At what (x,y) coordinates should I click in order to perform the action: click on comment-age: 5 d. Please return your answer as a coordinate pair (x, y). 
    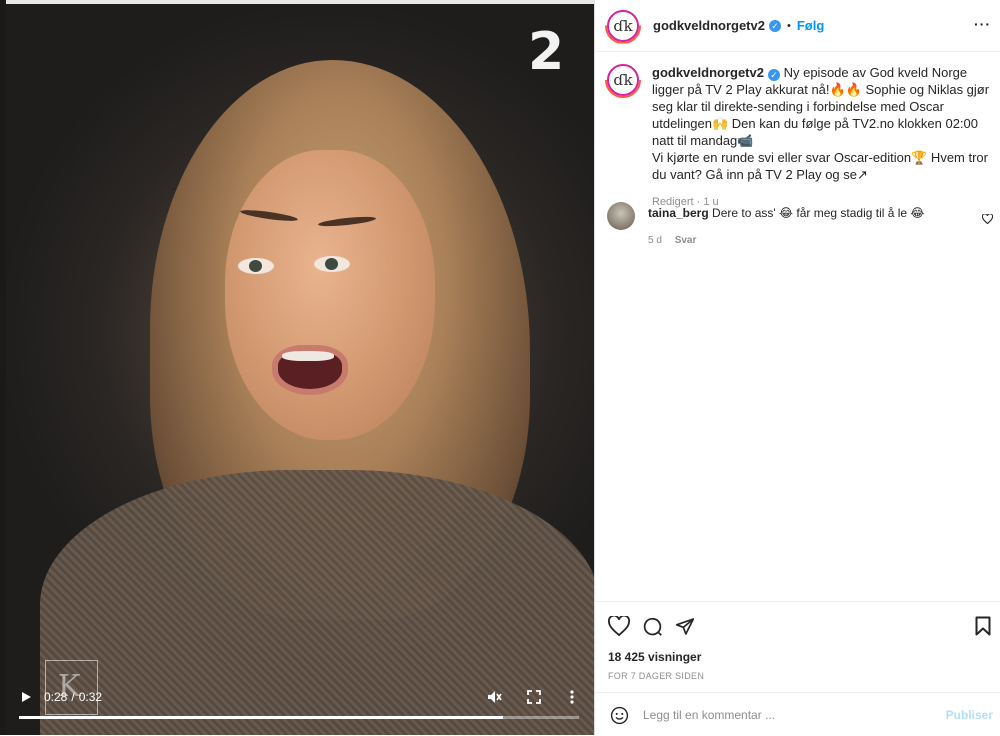
    Looking at the image, I should click on (655, 240).